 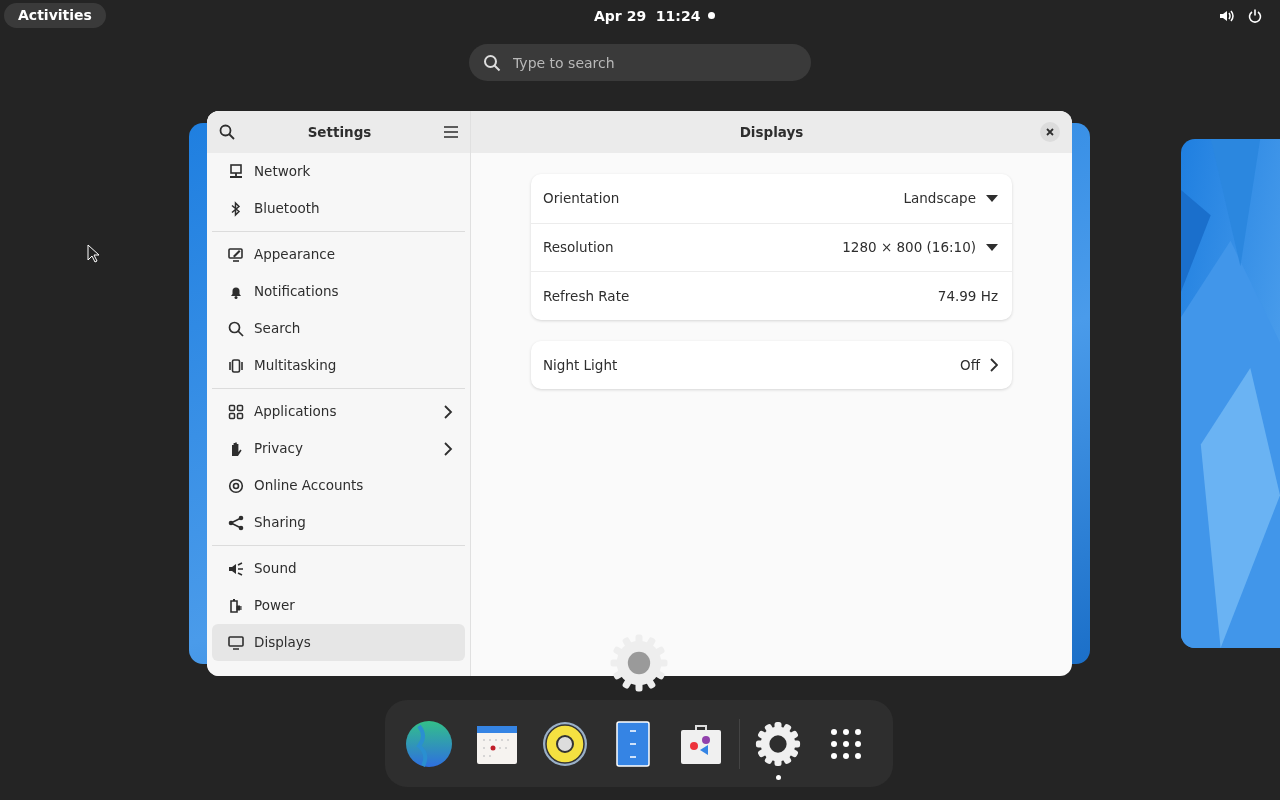 I want to click on display-icon, so click(x=236, y=642).